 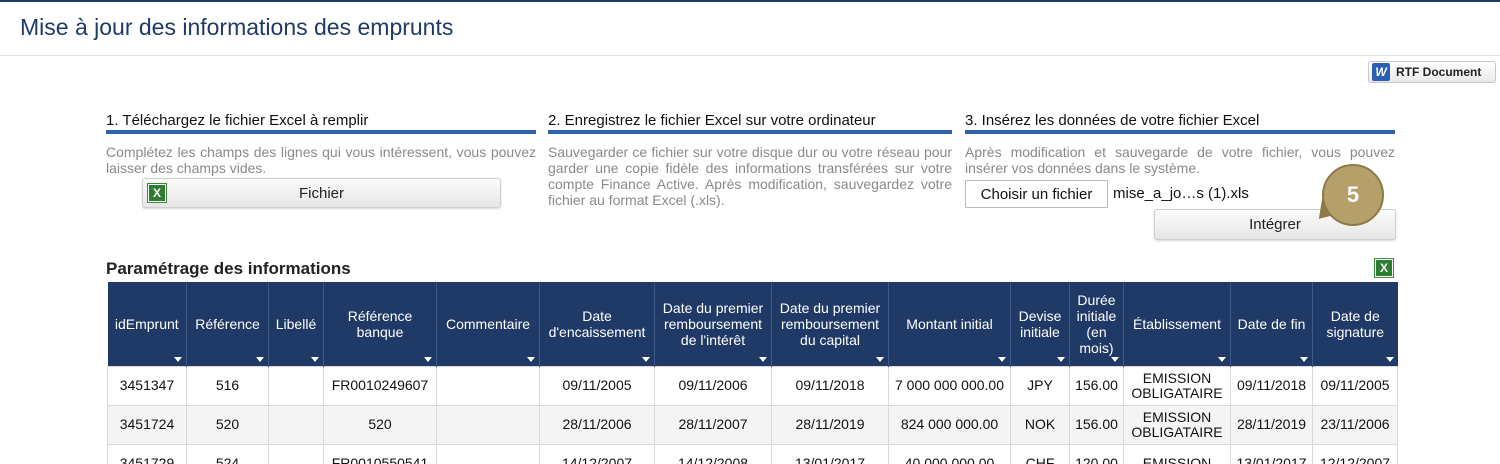 I want to click on column-header: Commentaire, so click(x=488, y=324).